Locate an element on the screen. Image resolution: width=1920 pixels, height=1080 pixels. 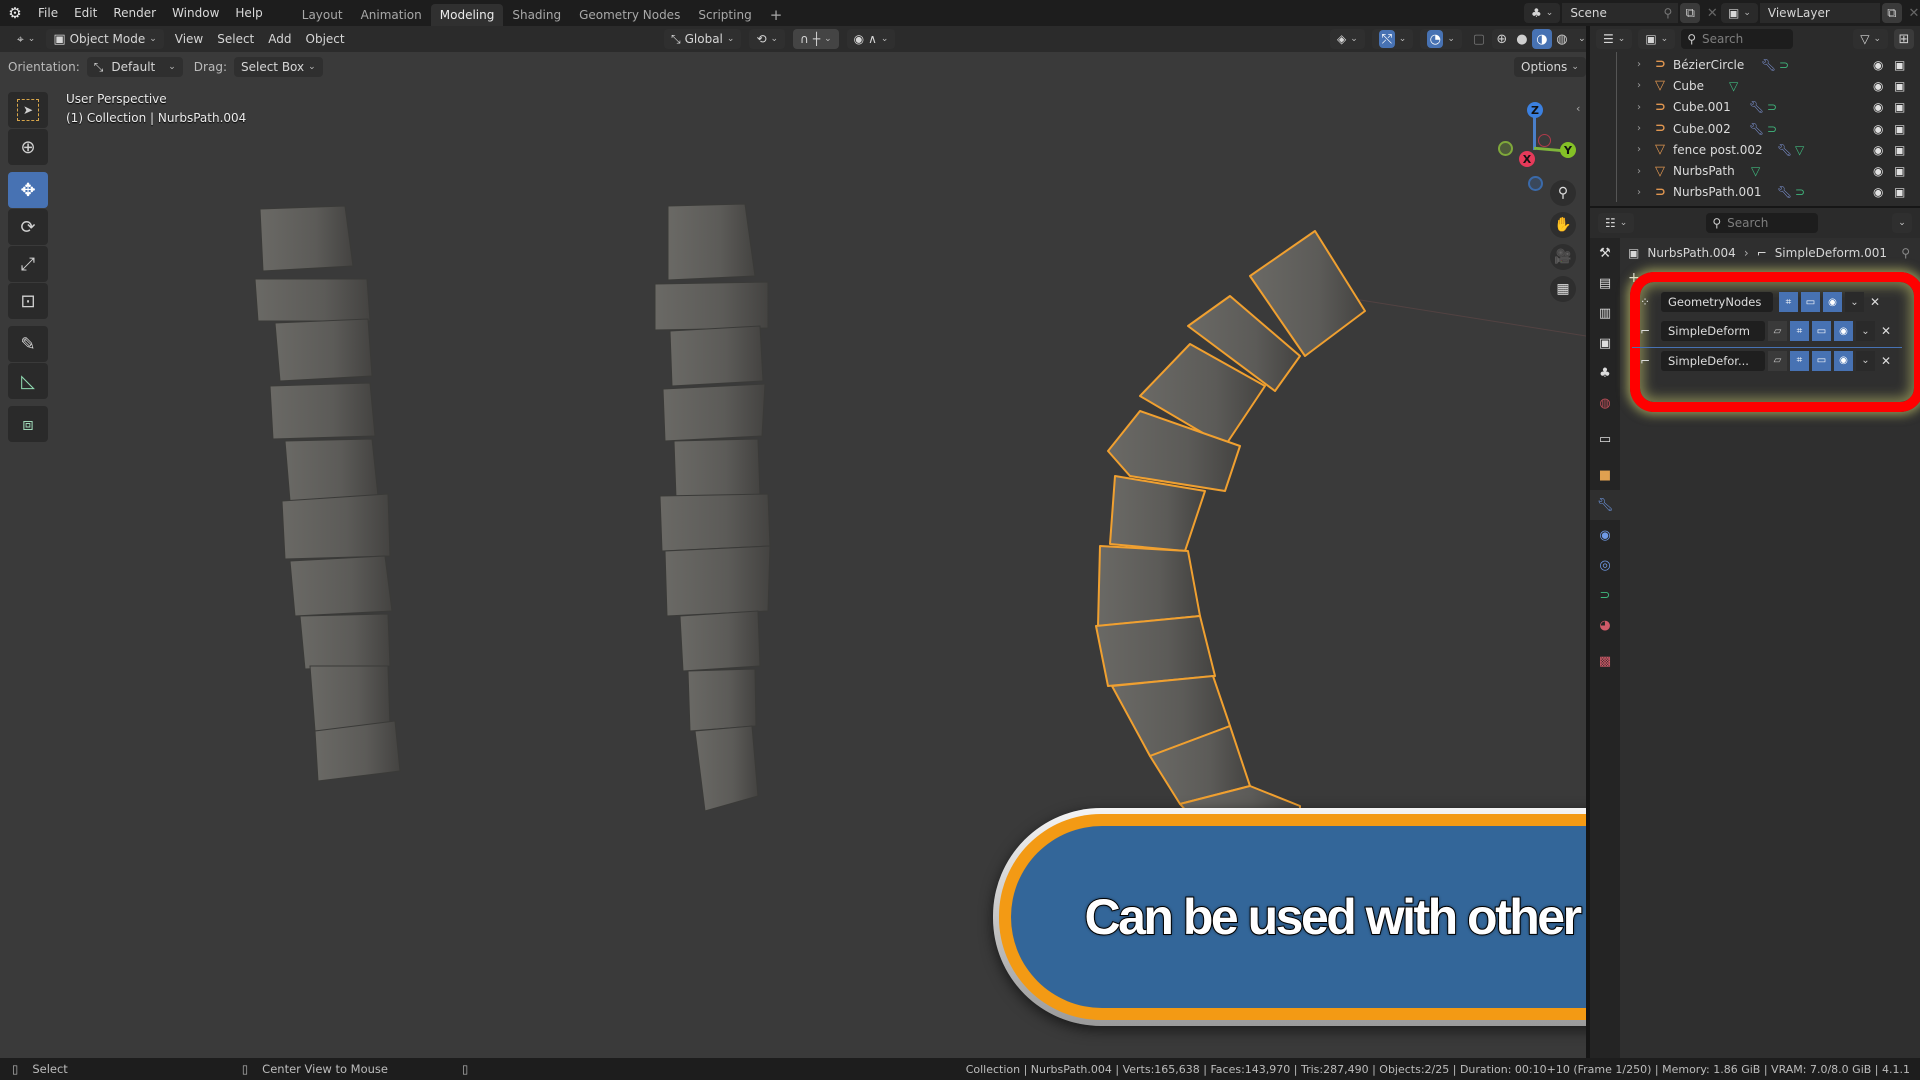
cursor-tool: ⊕ is located at coordinates (28, 147).